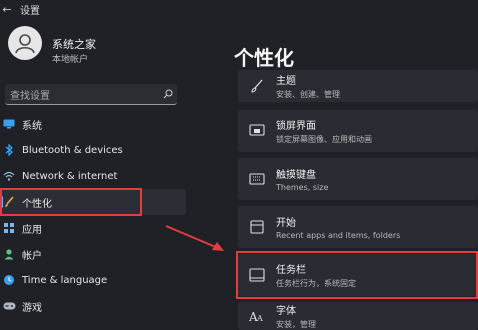 Image resolution: width=478 pixels, height=330 pixels. I want to click on search-box: 查找设置, so click(91, 94).